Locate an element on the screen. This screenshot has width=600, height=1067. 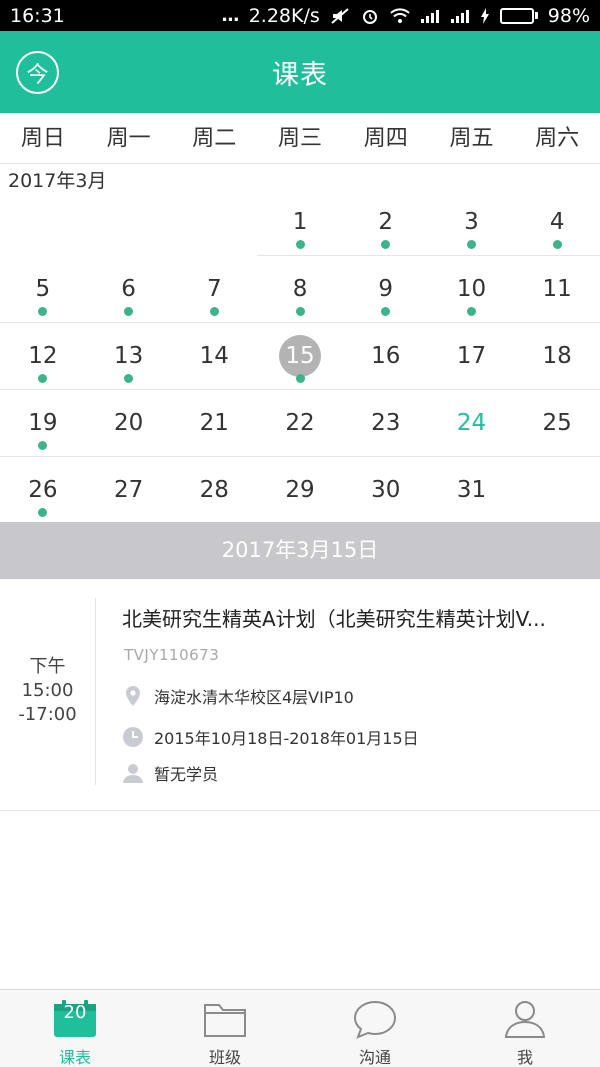
day-number: 19 is located at coordinates (43, 423).